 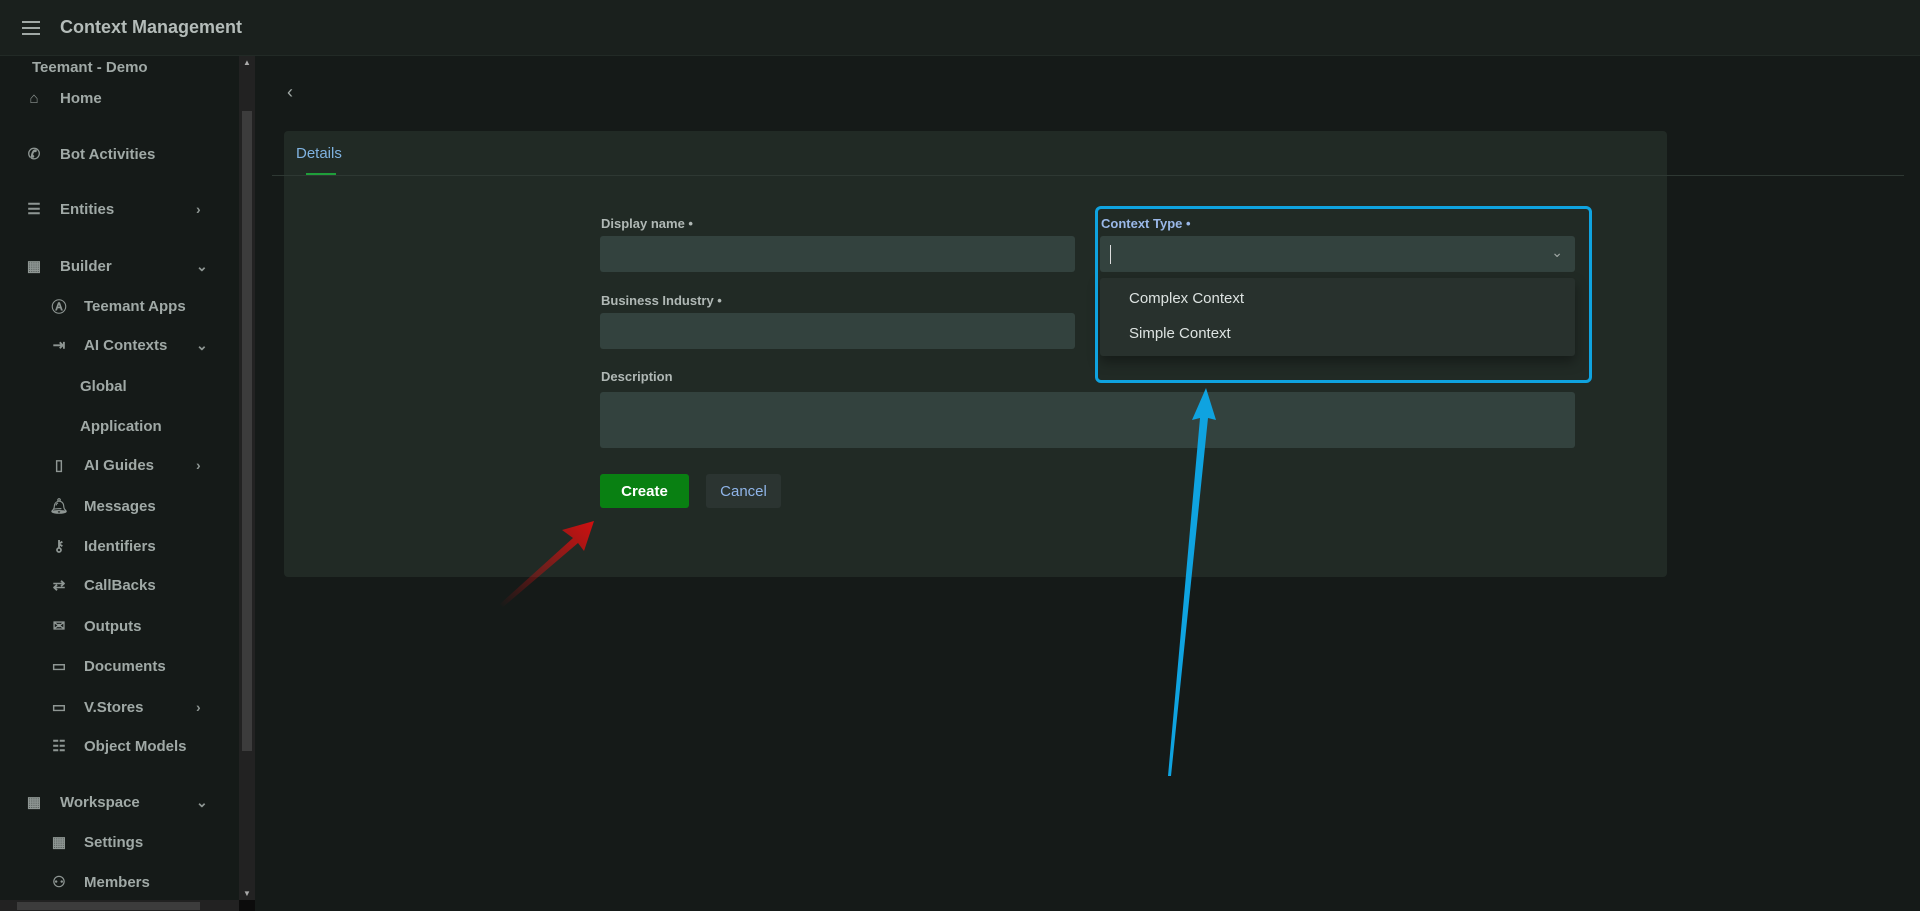 I want to click on sidebar-item-global: Global, so click(x=119, y=386).